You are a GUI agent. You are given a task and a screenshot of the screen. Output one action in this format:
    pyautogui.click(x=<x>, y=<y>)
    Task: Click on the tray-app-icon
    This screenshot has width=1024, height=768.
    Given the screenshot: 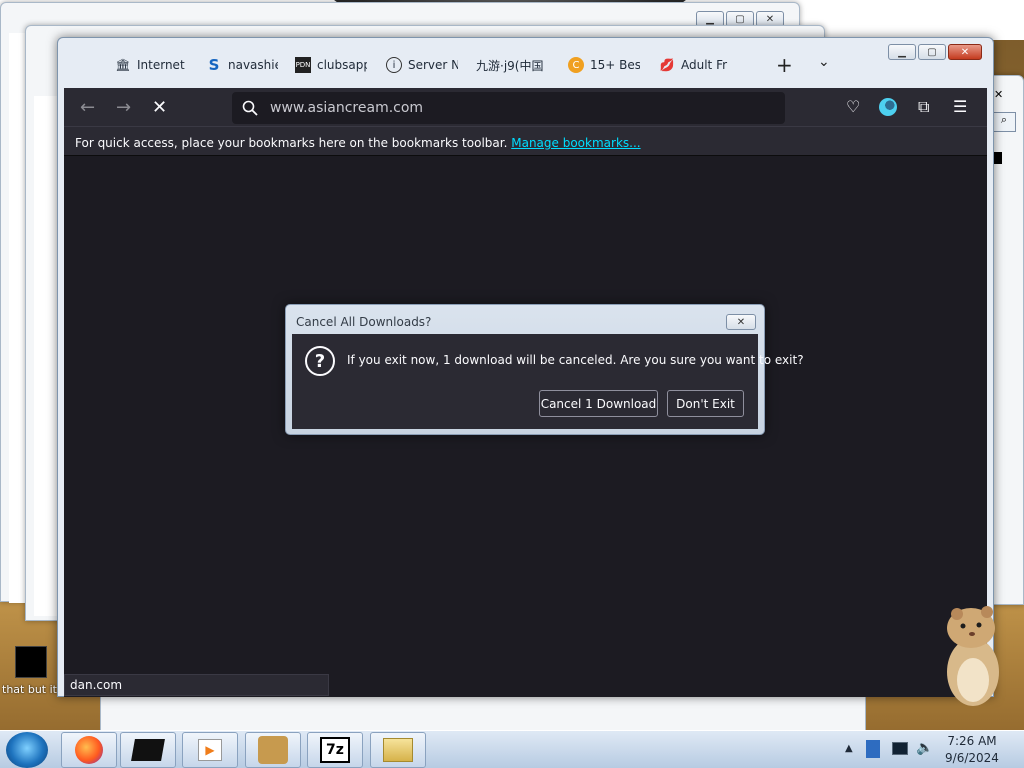 What is the action you would take?
    pyautogui.click(x=873, y=749)
    